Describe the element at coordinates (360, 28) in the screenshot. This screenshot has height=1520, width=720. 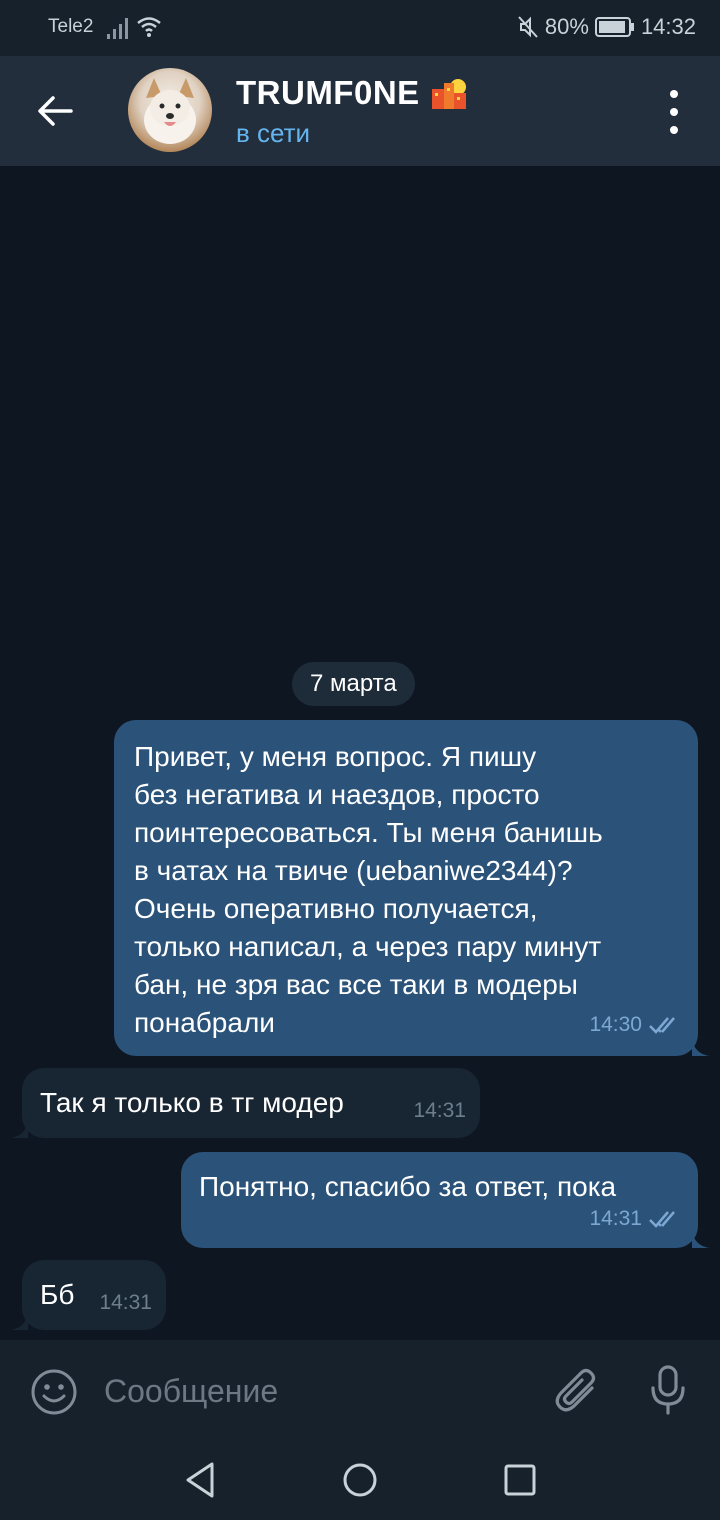
I see `status-bar: Tele2 80% 14:32` at that location.